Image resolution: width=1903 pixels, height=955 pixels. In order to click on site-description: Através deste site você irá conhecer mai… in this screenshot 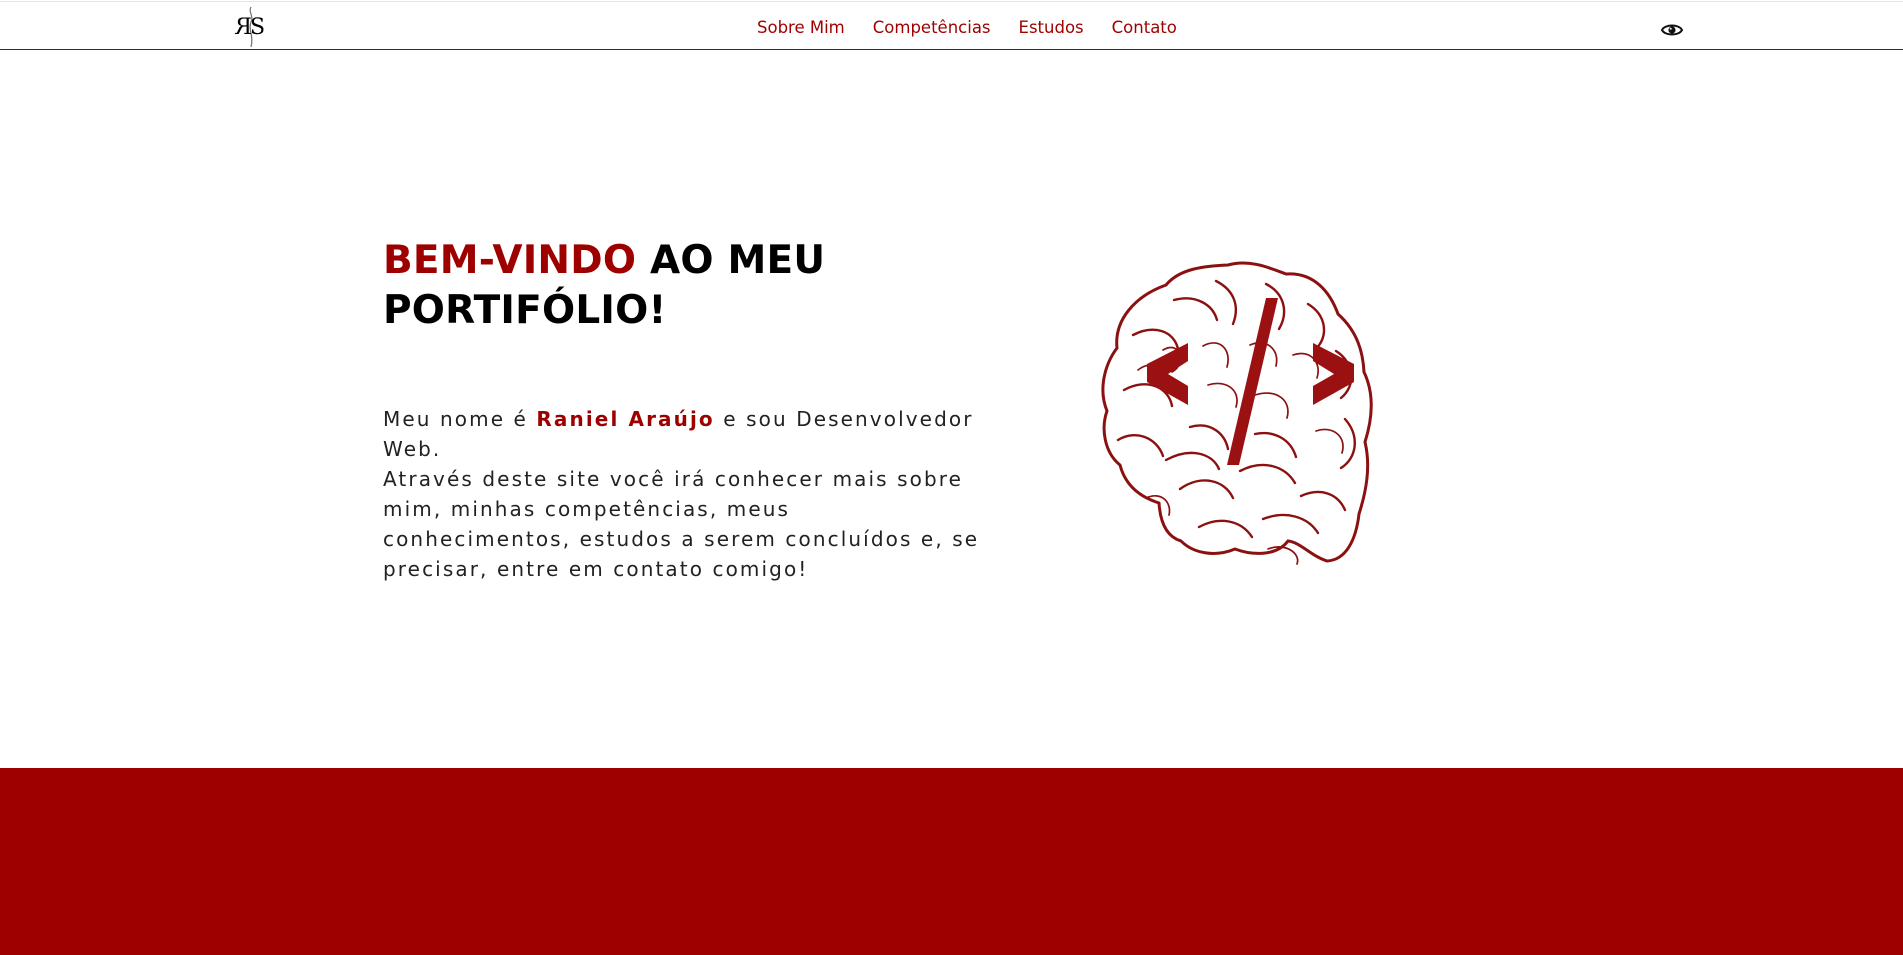, I will do `click(681, 524)`.